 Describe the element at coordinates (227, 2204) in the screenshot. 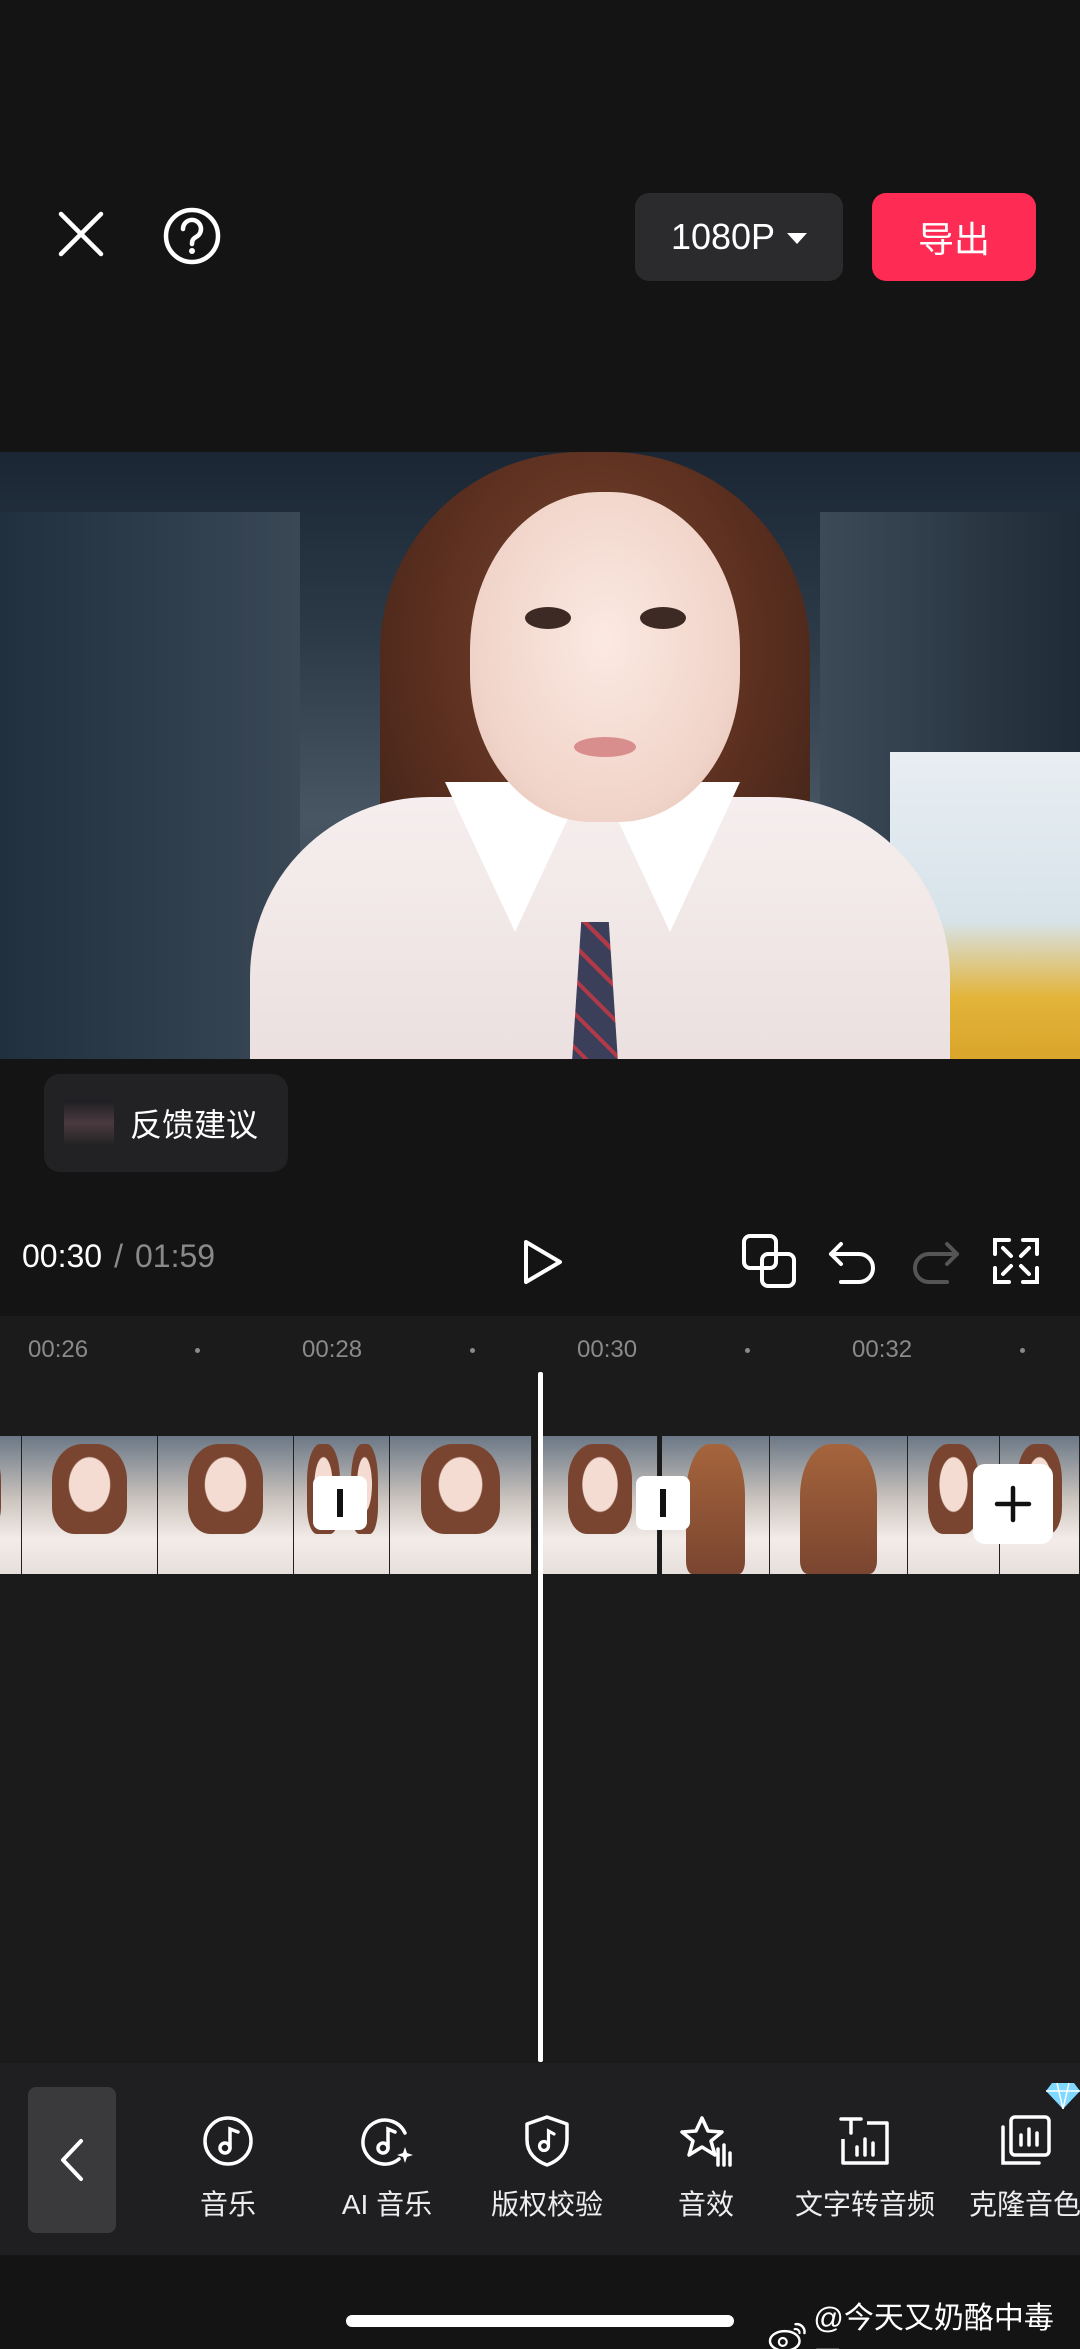

I see `tool-label: 音乐` at that location.